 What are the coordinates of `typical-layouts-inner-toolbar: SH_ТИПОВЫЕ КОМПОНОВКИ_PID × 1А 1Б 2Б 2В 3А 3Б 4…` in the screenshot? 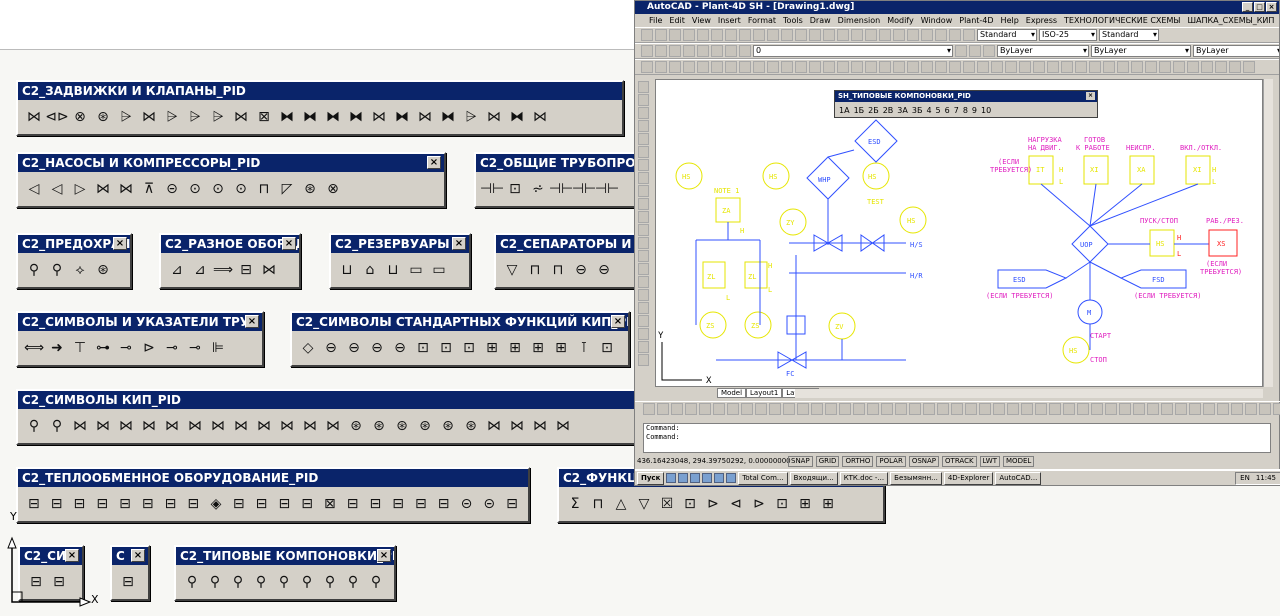 It's located at (966, 104).